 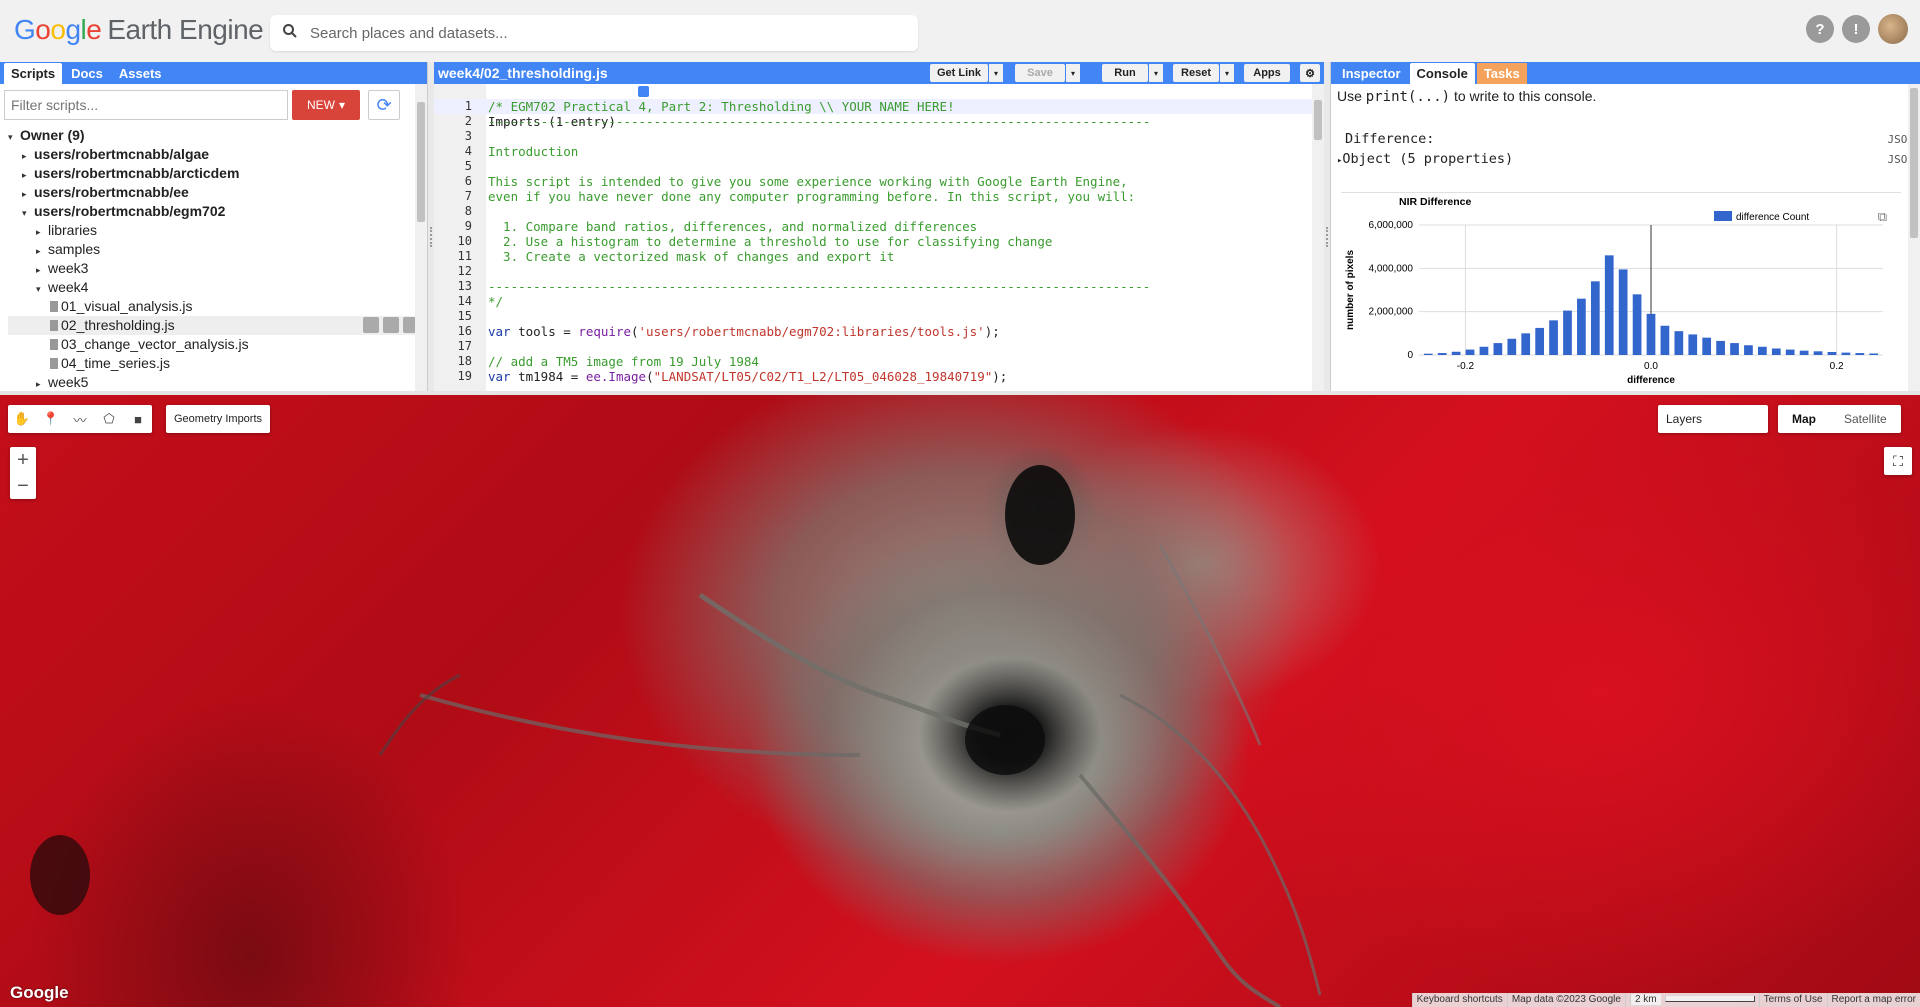 What do you see at coordinates (33, 73) in the screenshot?
I see `tab-scripts: Scripts` at bounding box center [33, 73].